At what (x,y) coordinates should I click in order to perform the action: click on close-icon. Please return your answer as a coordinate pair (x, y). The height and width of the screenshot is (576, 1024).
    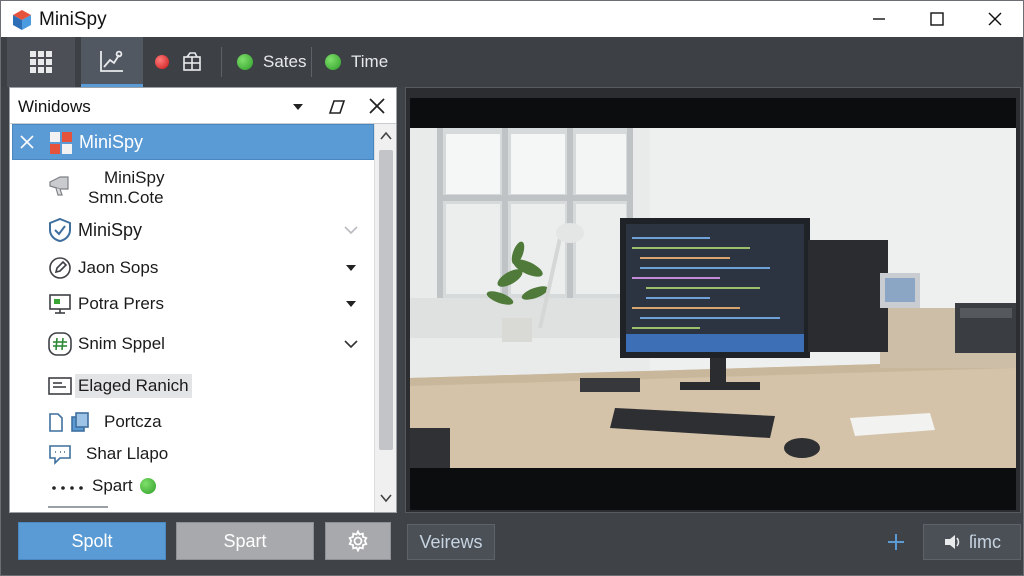
    Looking at the image, I should click on (995, 19).